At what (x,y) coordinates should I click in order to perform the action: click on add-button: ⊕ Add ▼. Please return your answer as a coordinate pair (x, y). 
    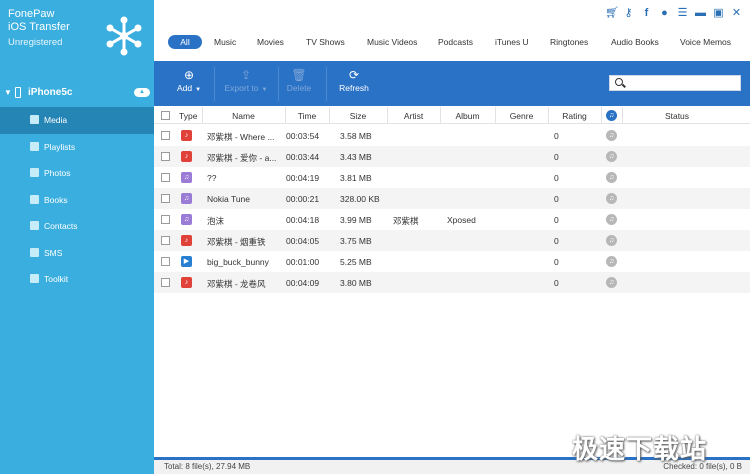
    Looking at the image, I should click on (189, 80).